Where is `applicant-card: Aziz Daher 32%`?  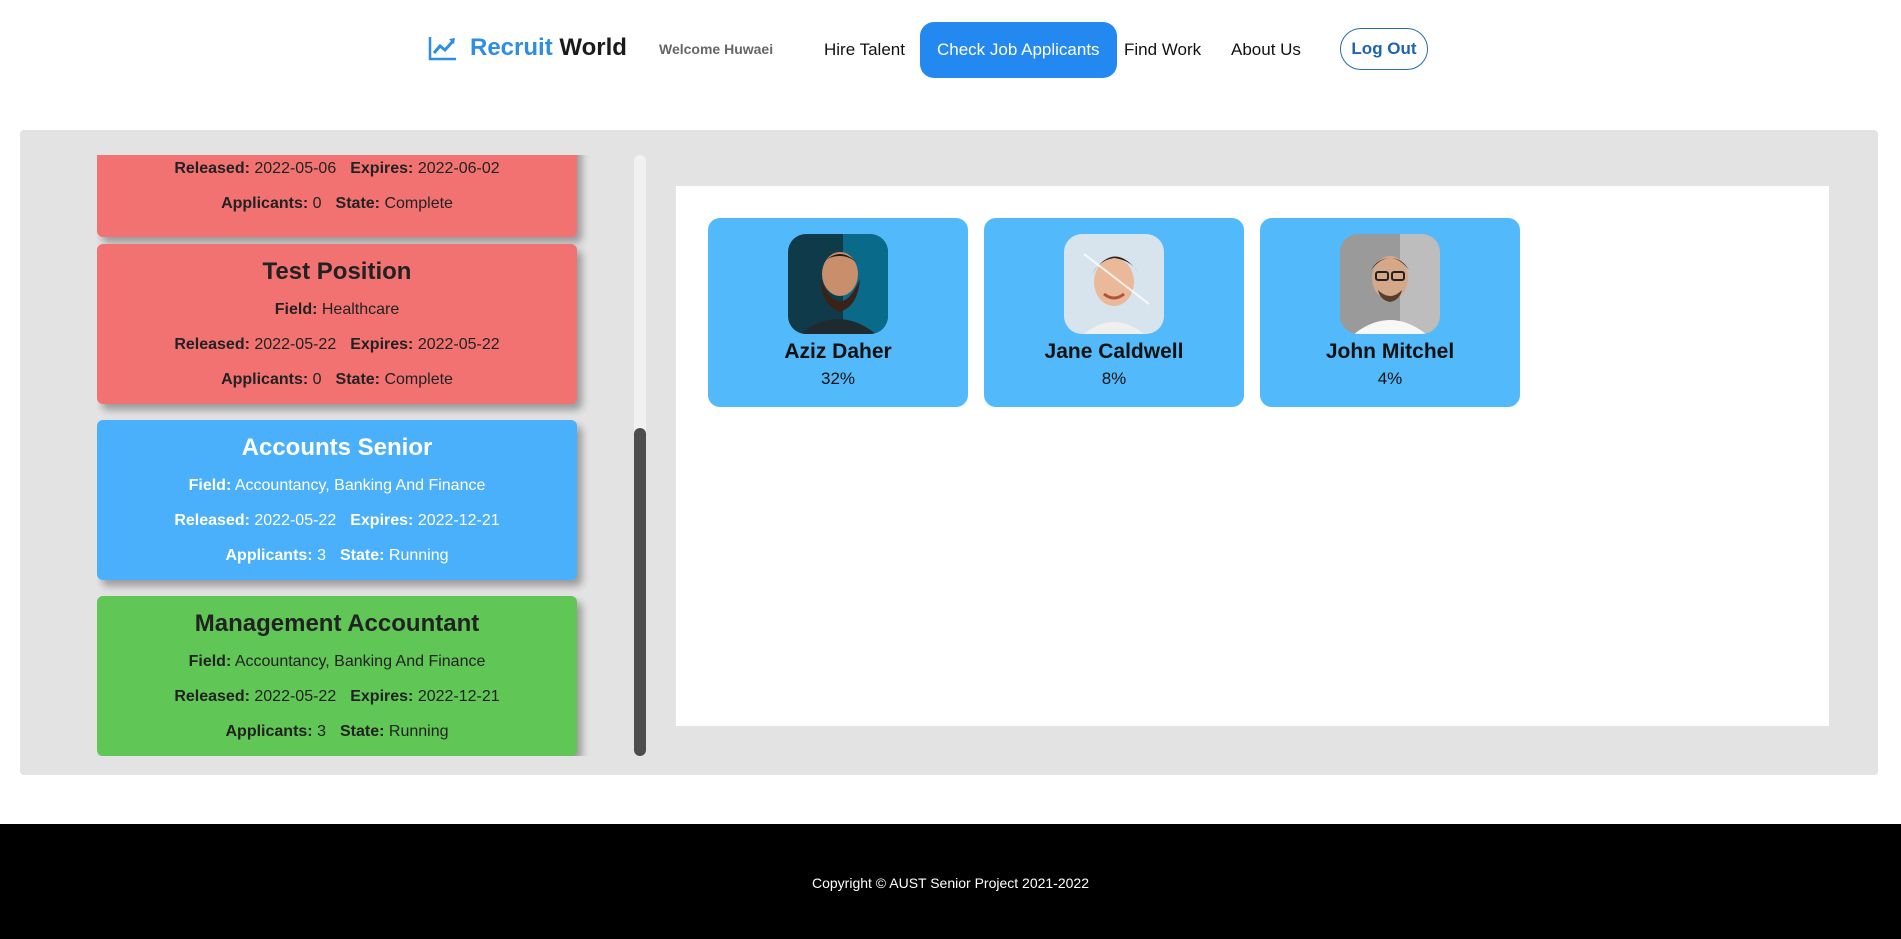 applicant-card: Aziz Daher 32% is located at coordinates (838, 312).